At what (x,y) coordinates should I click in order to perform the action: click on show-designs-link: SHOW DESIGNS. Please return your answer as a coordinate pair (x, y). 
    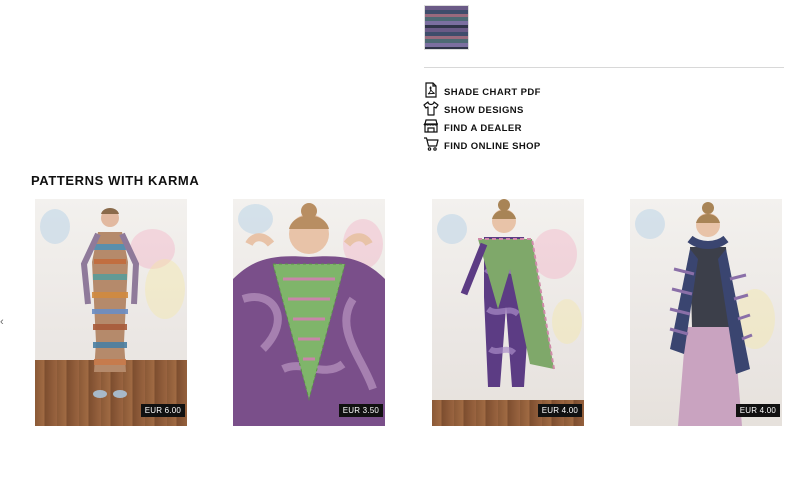
    Looking at the image, I should click on (482, 109).